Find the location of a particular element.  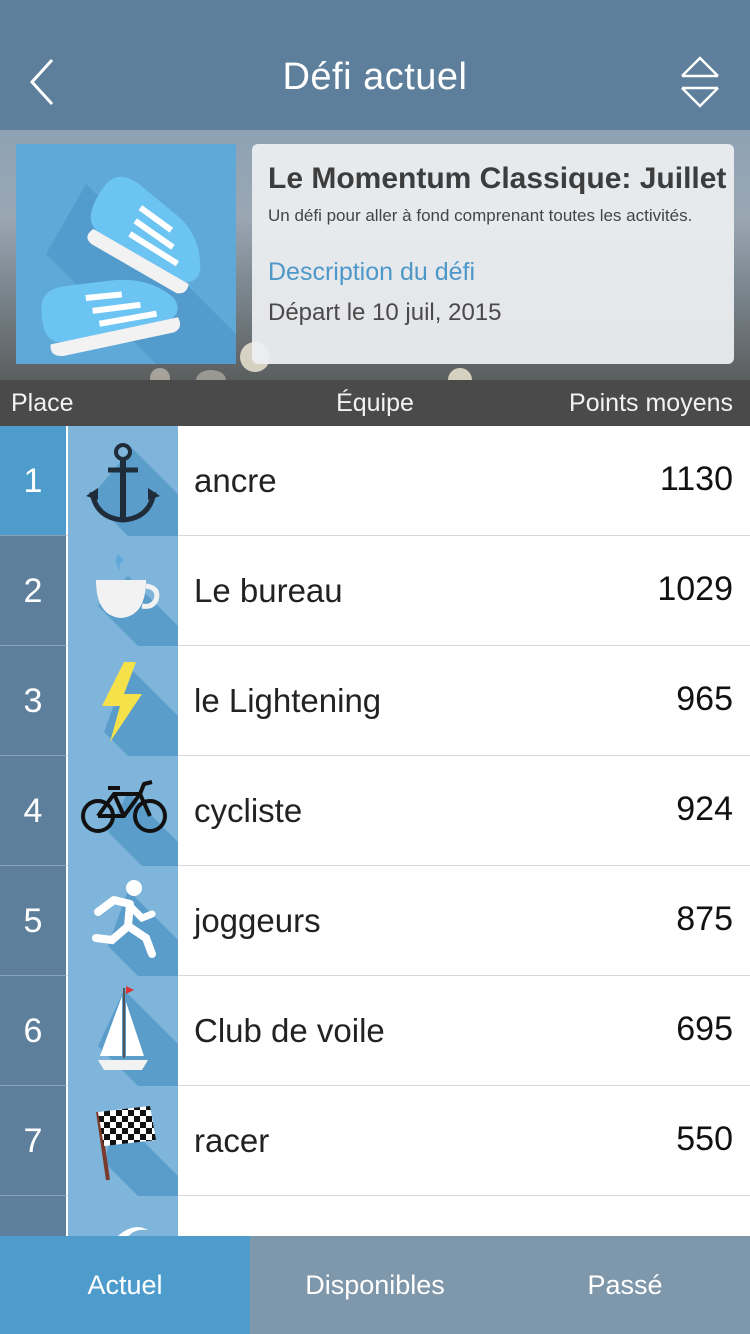

team-rank: 2 is located at coordinates (33, 591).